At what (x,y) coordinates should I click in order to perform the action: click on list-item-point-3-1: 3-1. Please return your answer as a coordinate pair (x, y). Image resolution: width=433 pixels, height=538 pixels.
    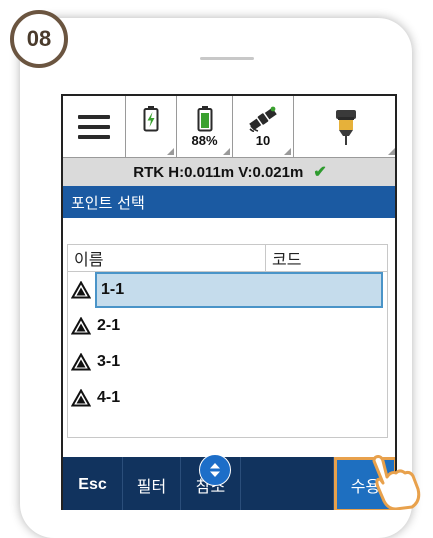
    Looking at the image, I should click on (227, 362).